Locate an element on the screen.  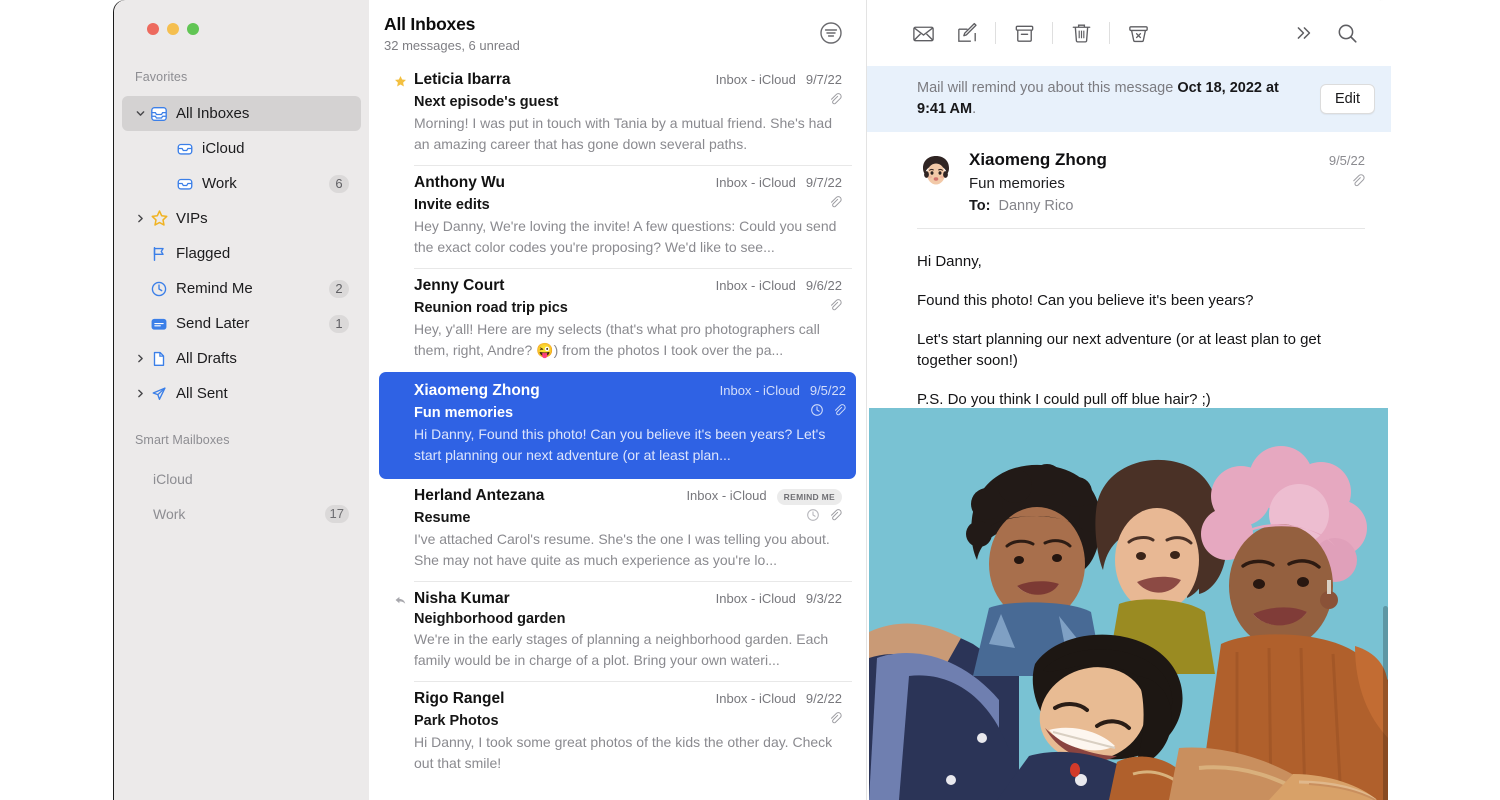
body-paragraph: Hi Danny, is located at coordinates (949, 262).